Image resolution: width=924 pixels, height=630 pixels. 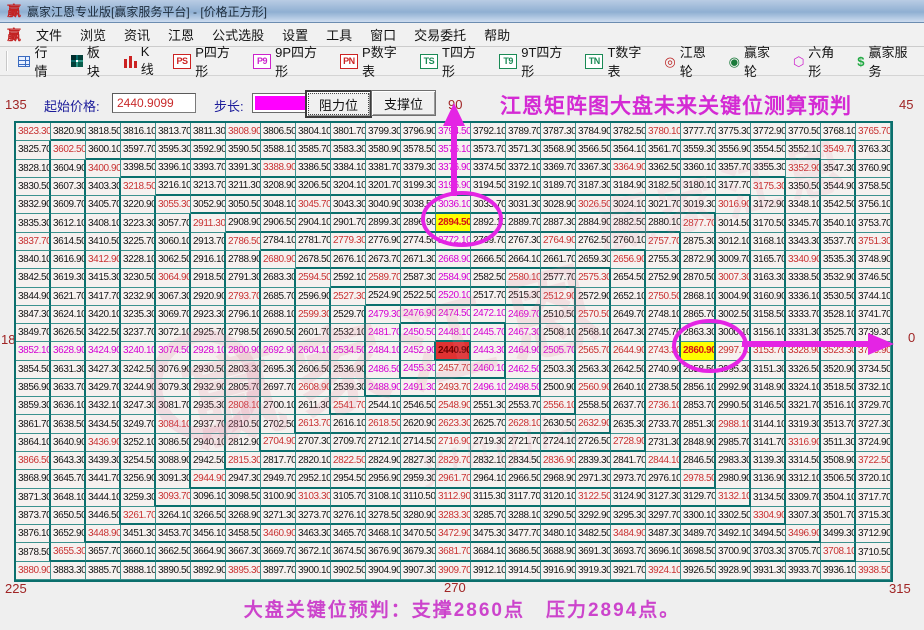 I want to click on grid-cell: 3600.10, so click(x=103, y=150).